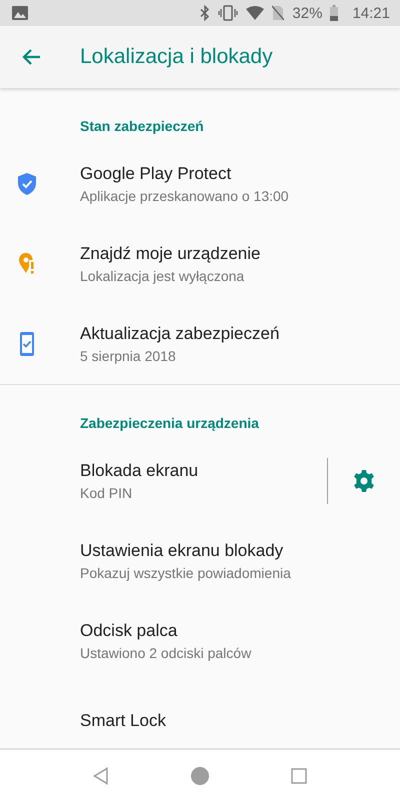 This screenshot has height=800, width=400. Describe the element at coordinates (129, 631) in the screenshot. I see `item-title: Odcisk palca` at that location.